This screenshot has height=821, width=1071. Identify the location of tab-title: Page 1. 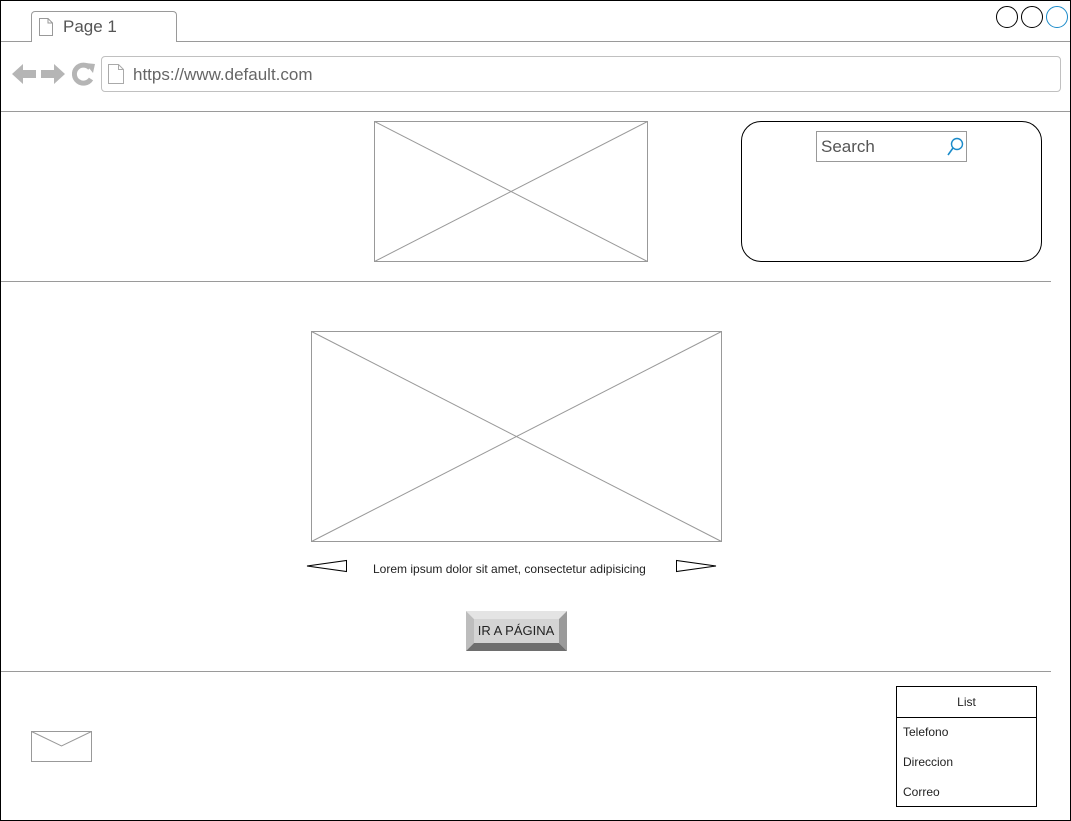
(90, 26).